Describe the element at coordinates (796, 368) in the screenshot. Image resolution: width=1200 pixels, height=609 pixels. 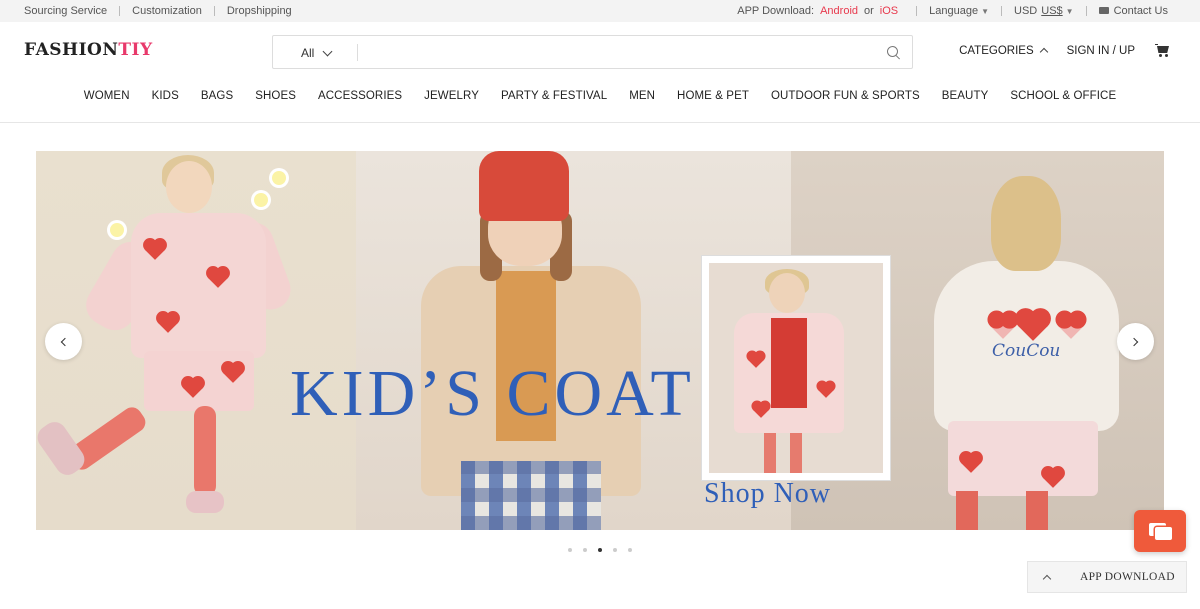
I see `framed-photo` at that location.